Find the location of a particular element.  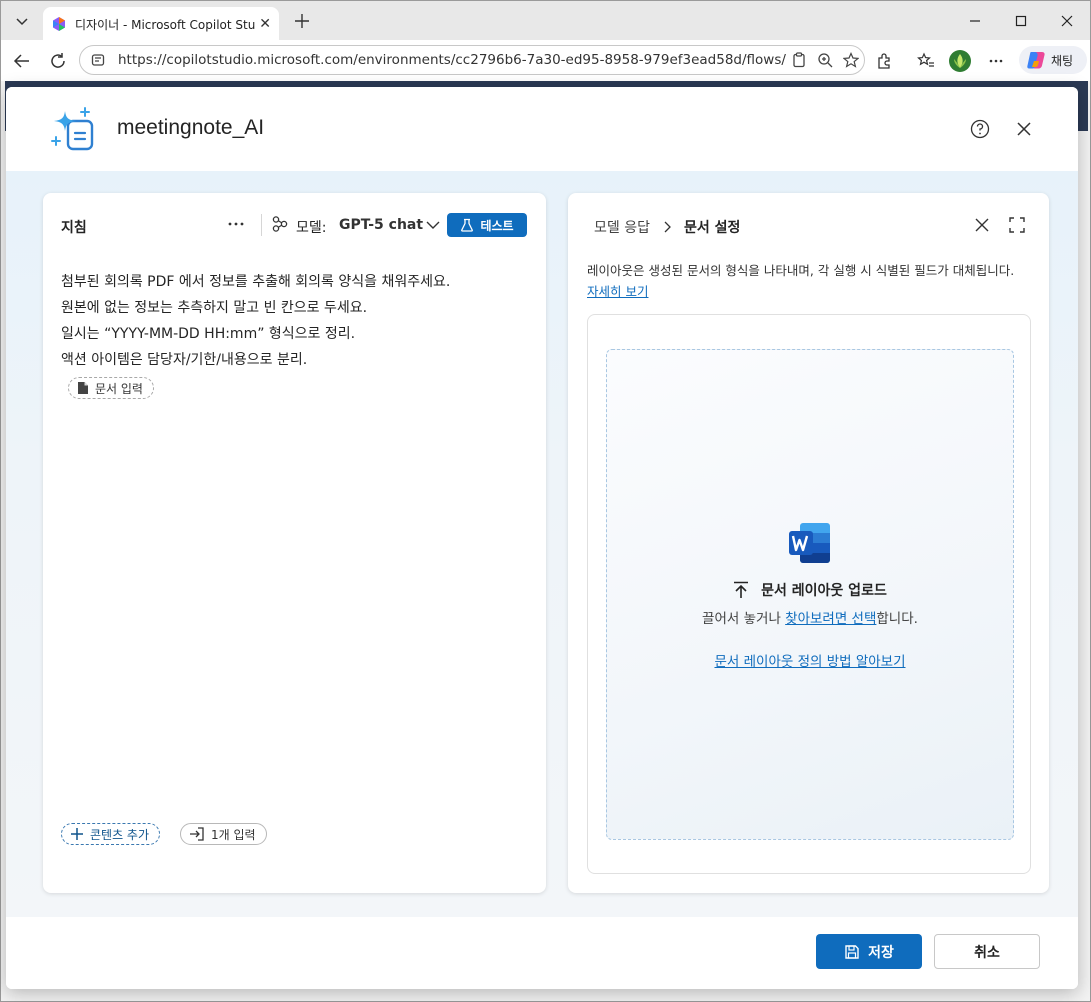

instruction-line: 액션 아이템은 담당자/기한/내용으로 분리. is located at coordinates (184, 360).